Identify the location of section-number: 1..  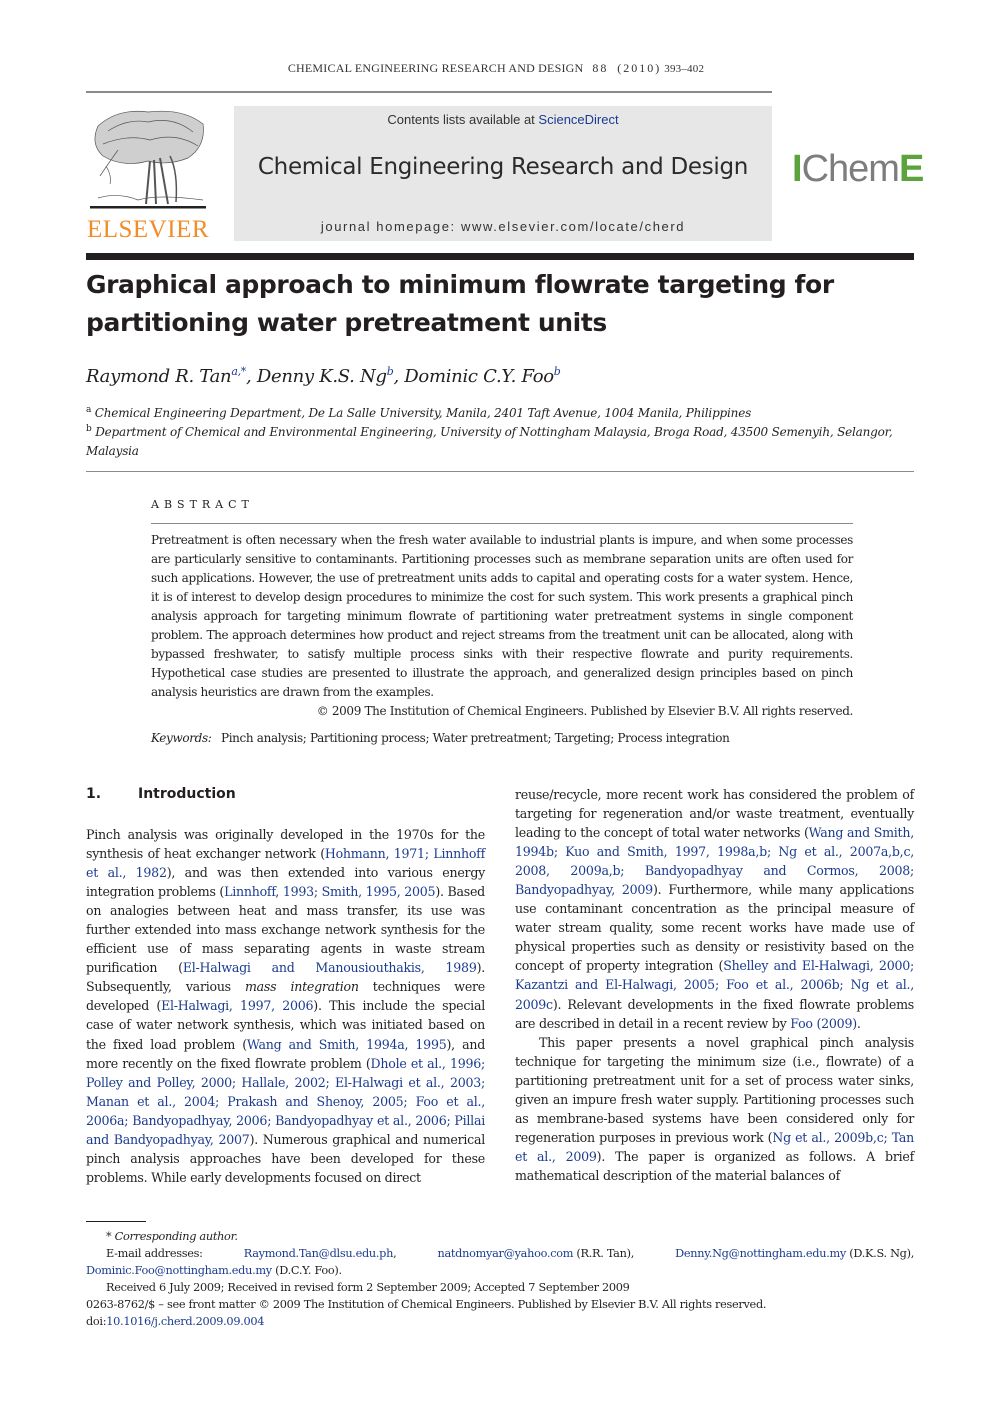
(94, 794).